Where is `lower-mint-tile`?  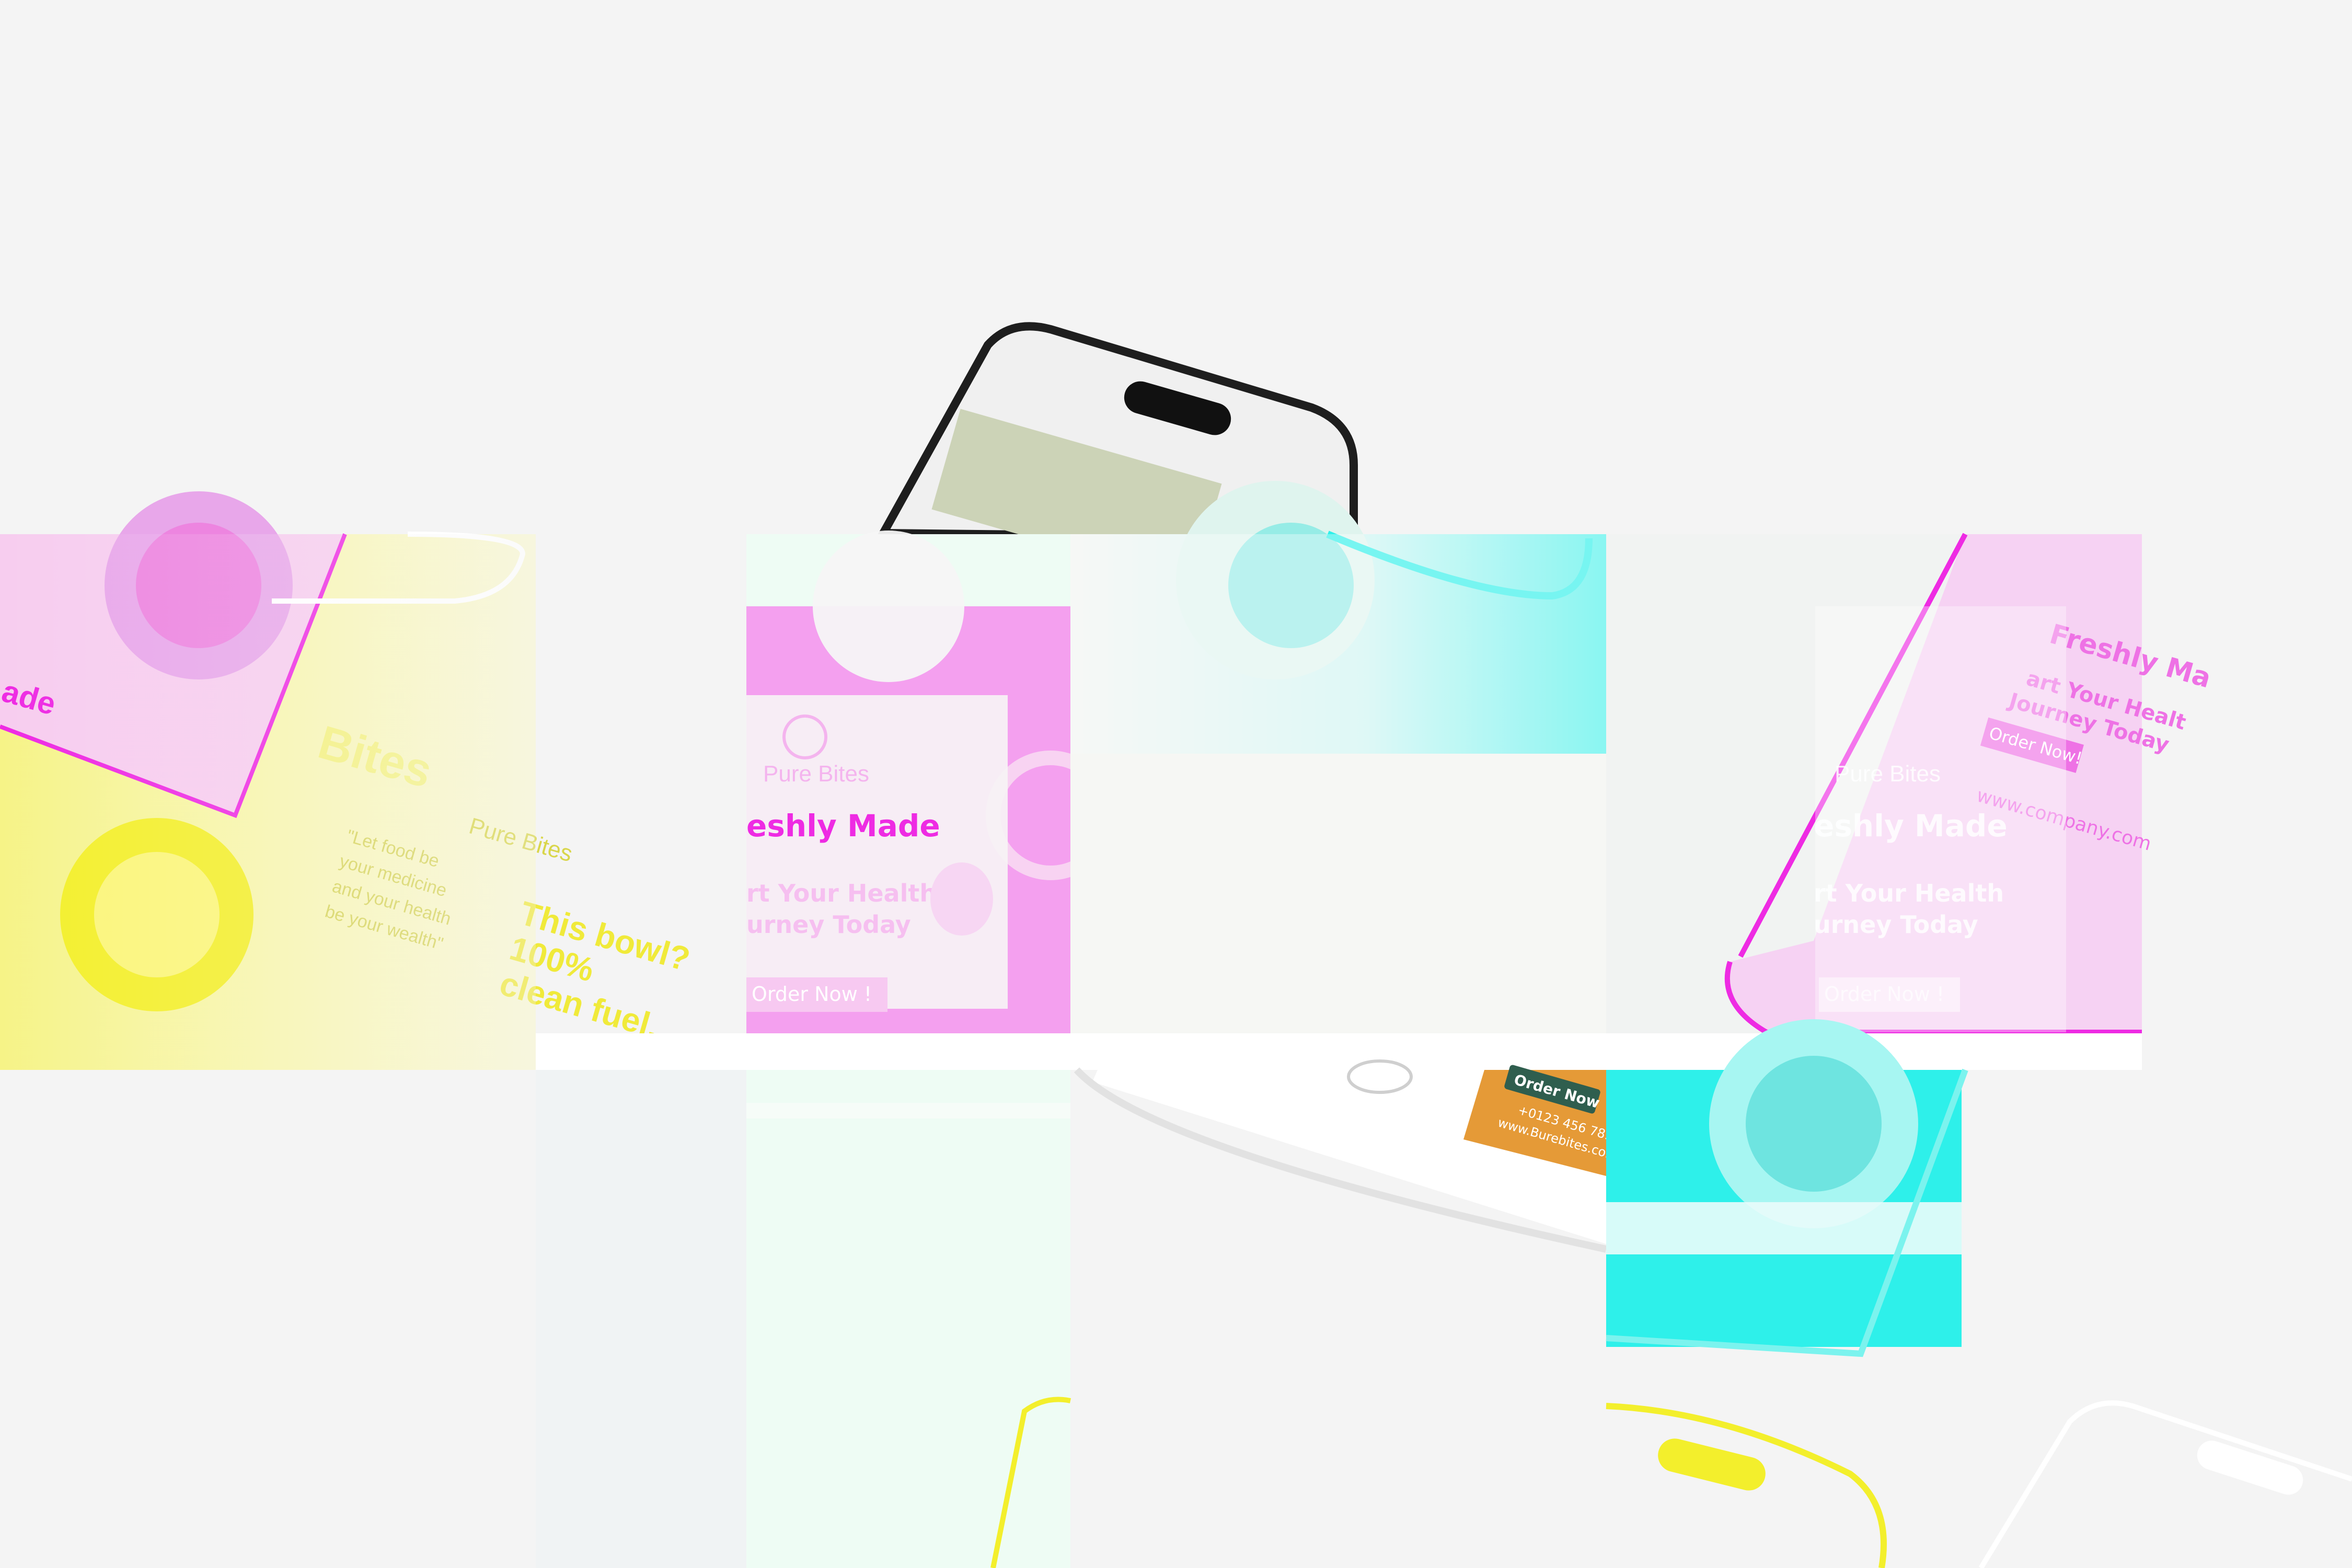 lower-mint-tile is located at coordinates (908, 1319).